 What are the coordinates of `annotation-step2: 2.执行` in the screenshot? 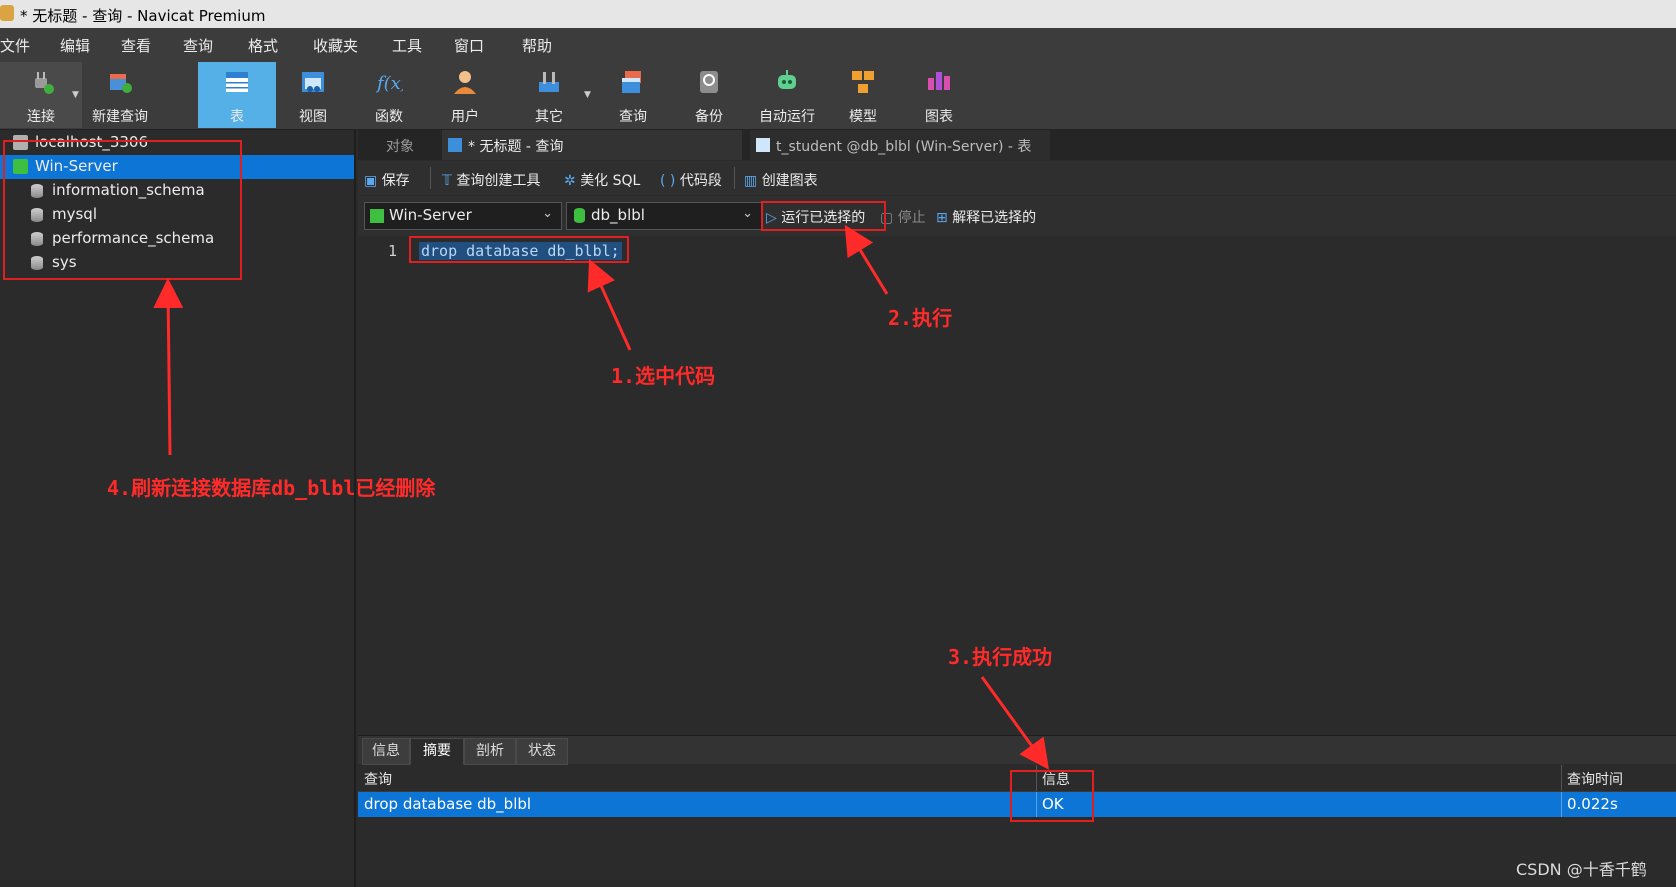 It's located at (920, 318).